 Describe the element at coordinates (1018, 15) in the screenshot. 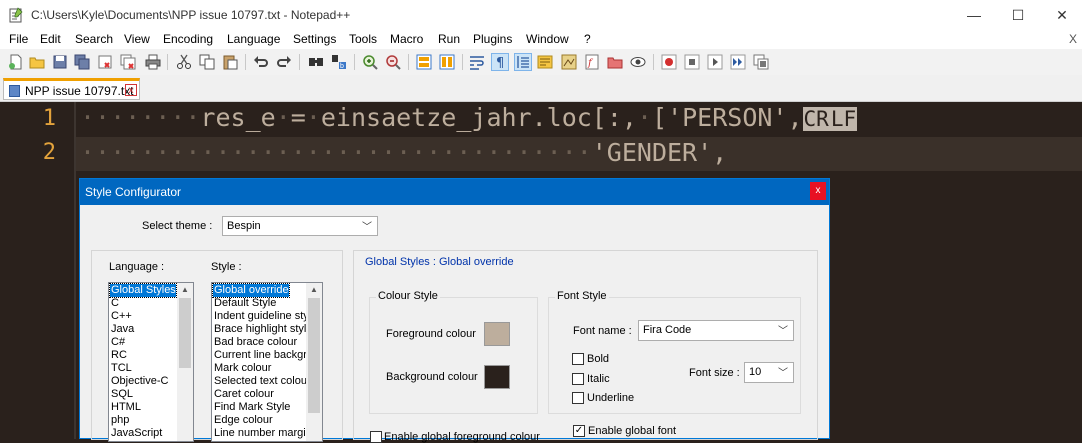

I see `maximize-button: ☐` at that location.